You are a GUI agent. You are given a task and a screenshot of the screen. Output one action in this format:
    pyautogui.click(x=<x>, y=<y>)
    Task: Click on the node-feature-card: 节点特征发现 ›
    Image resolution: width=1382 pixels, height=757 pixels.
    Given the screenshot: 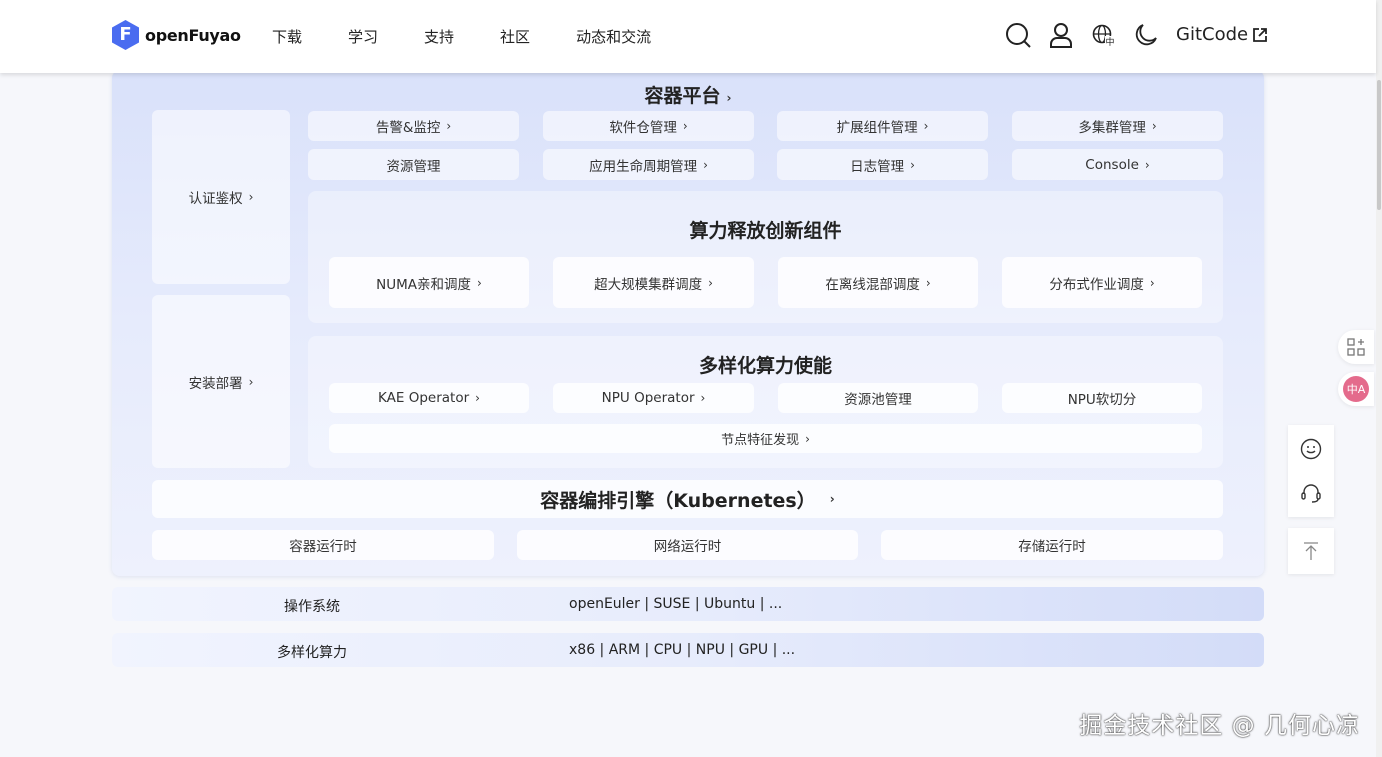 What is the action you would take?
    pyautogui.click(x=765, y=438)
    